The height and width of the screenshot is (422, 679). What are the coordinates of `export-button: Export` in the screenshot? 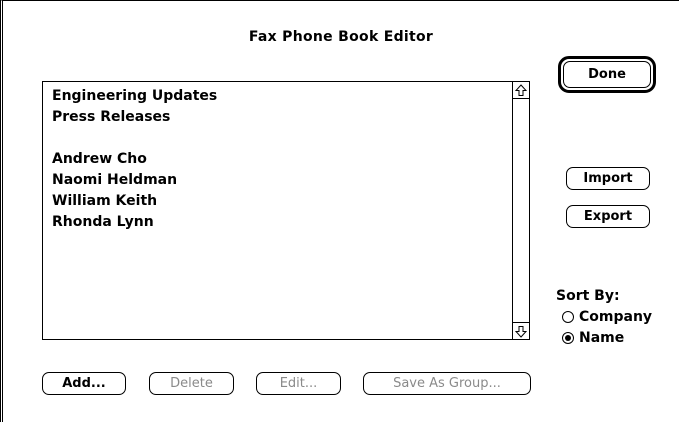 It's located at (608, 216).